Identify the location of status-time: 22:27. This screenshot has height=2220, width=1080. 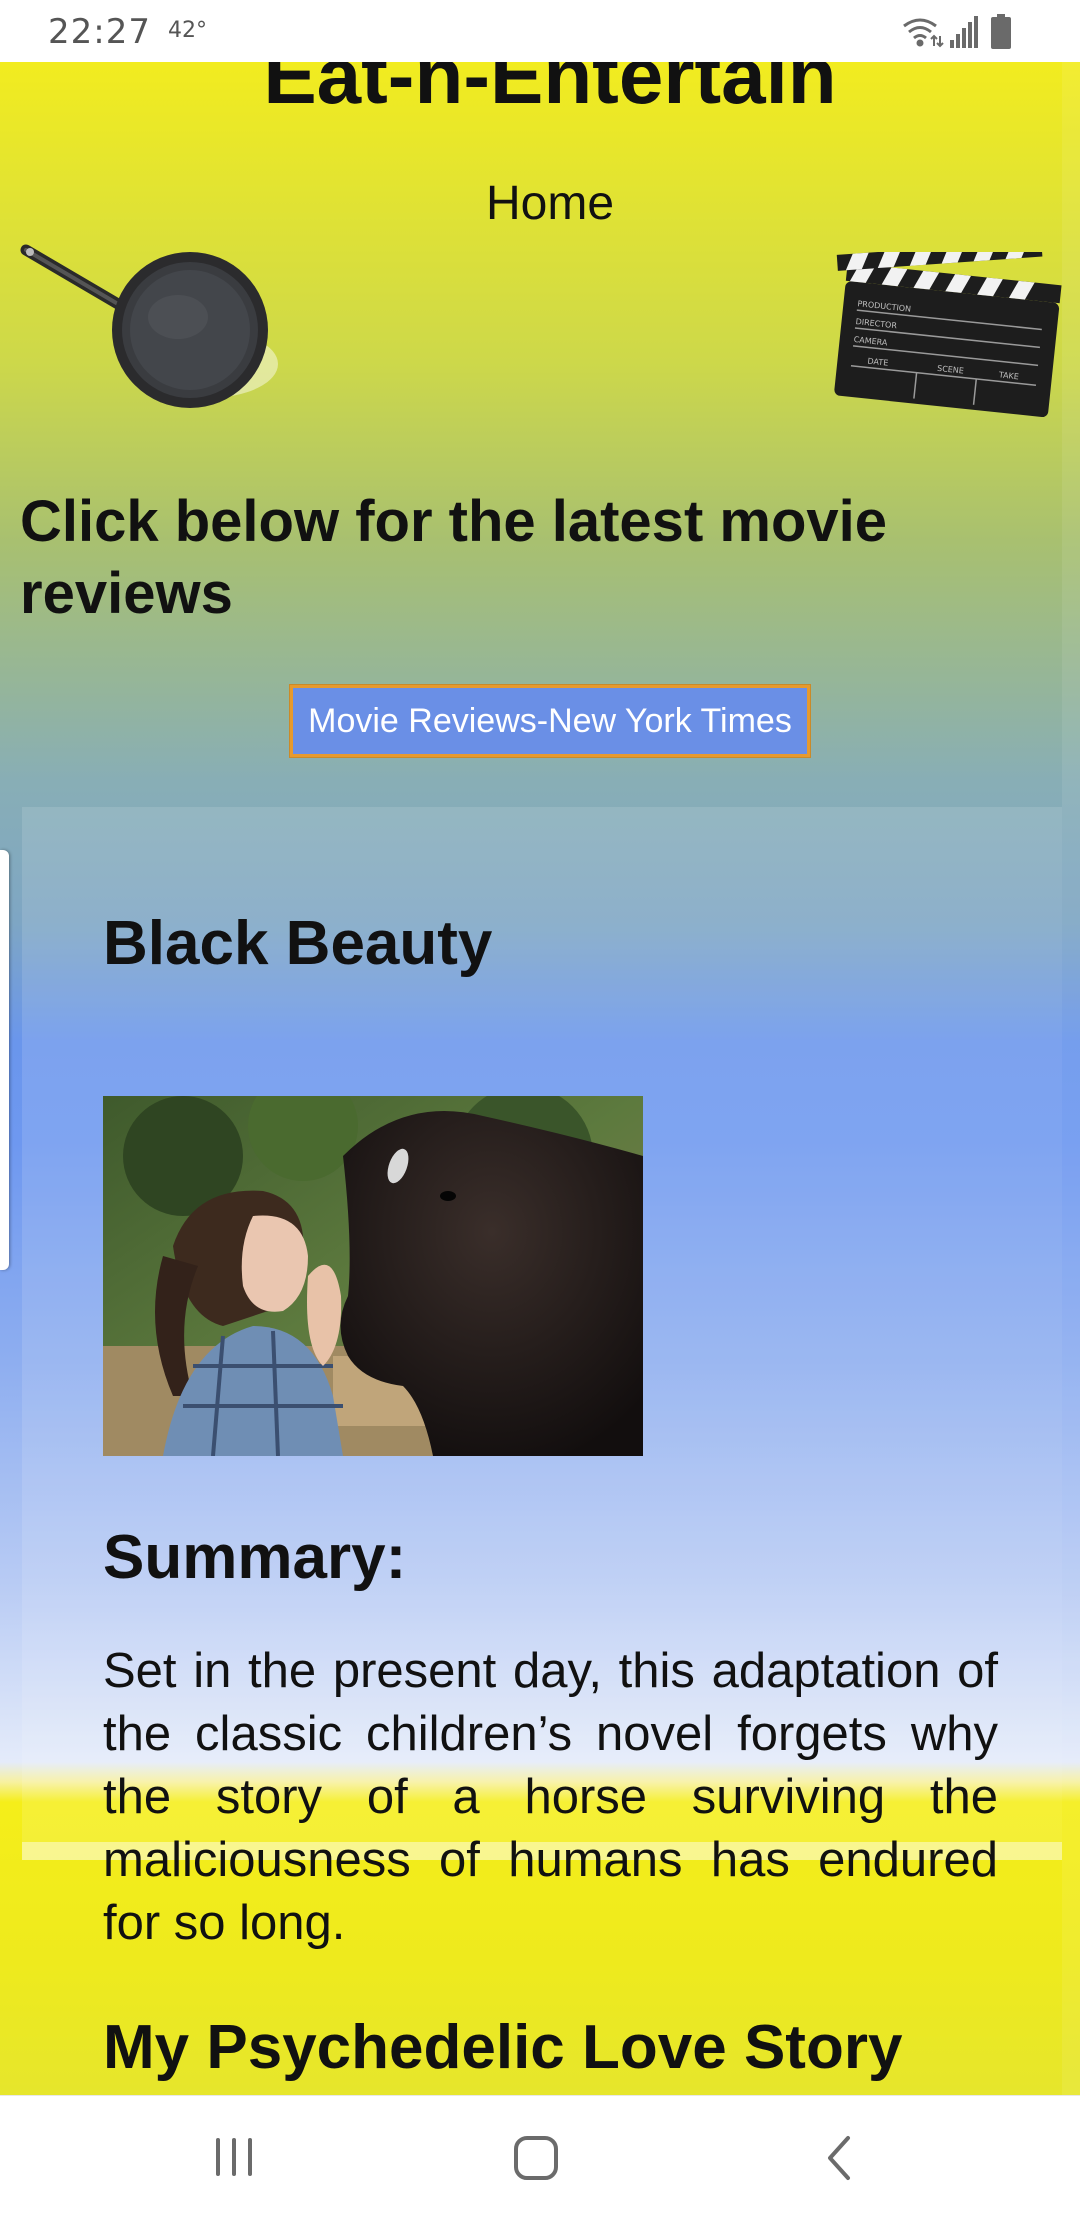
(99, 32).